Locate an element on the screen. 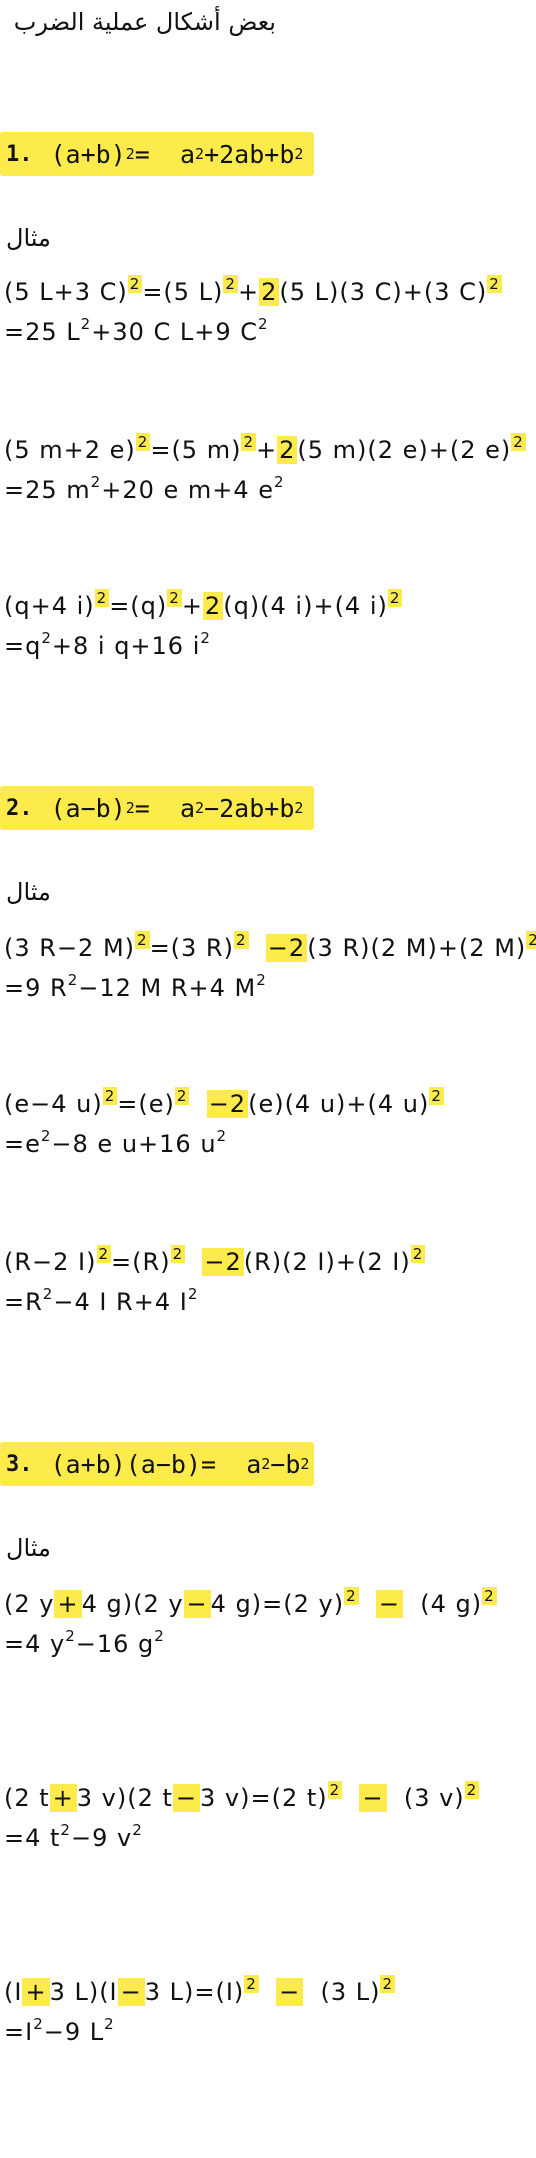 This screenshot has height=2158, width=536. formula-rhs: +2ab+b is located at coordinates (249, 154).